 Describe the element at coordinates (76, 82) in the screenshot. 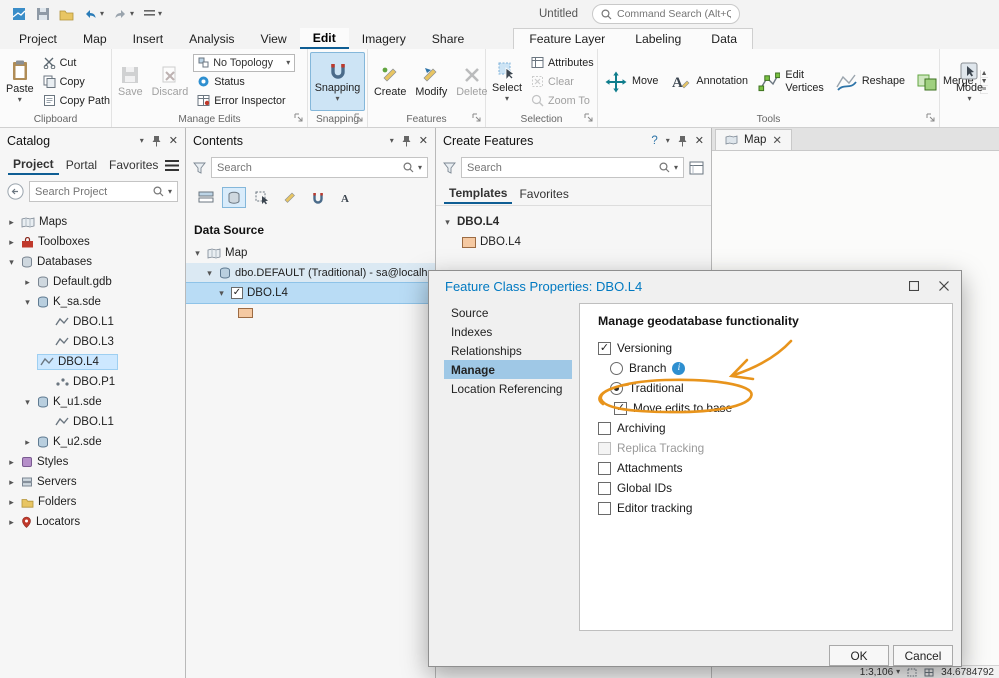

I see `copy-button: Copy` at that location.